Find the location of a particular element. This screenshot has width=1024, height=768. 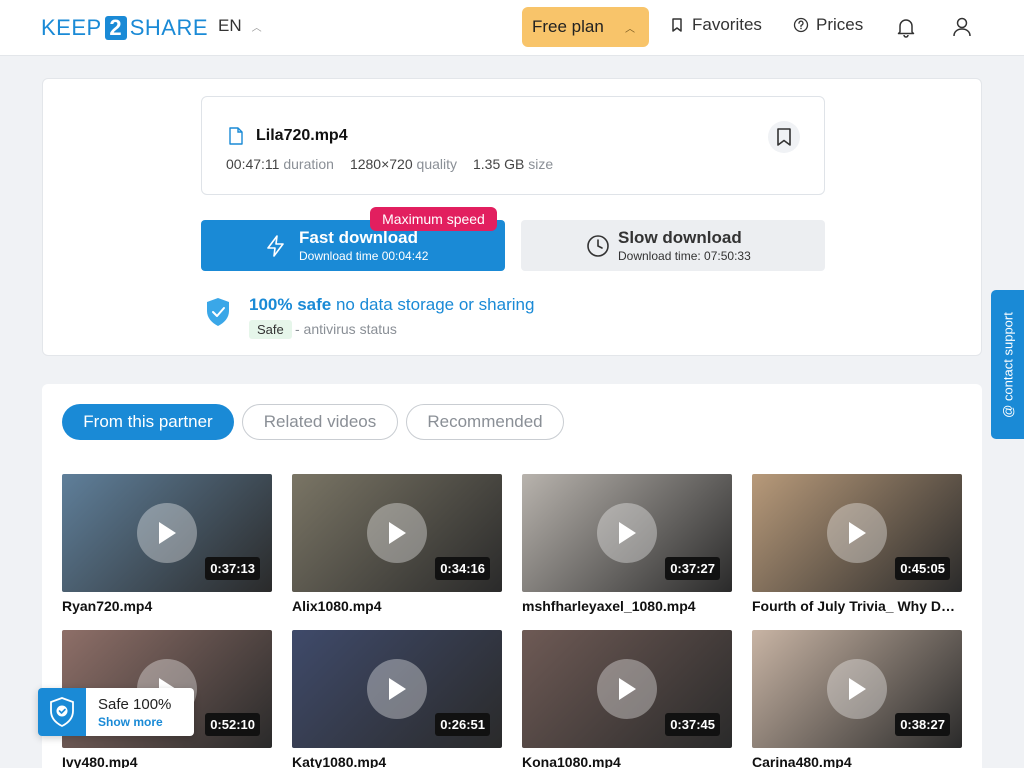

plan-dropdown: Free plan ︿ is located at coordinates (585, 27).